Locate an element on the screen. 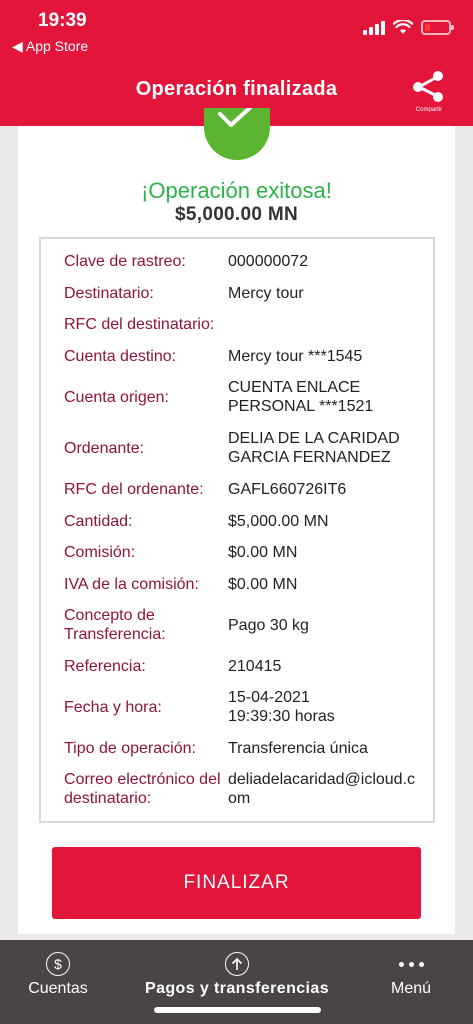 The image size is (473, 1024). nav-item-accounts: $ Cuentas is located at coordinates (58, 975).